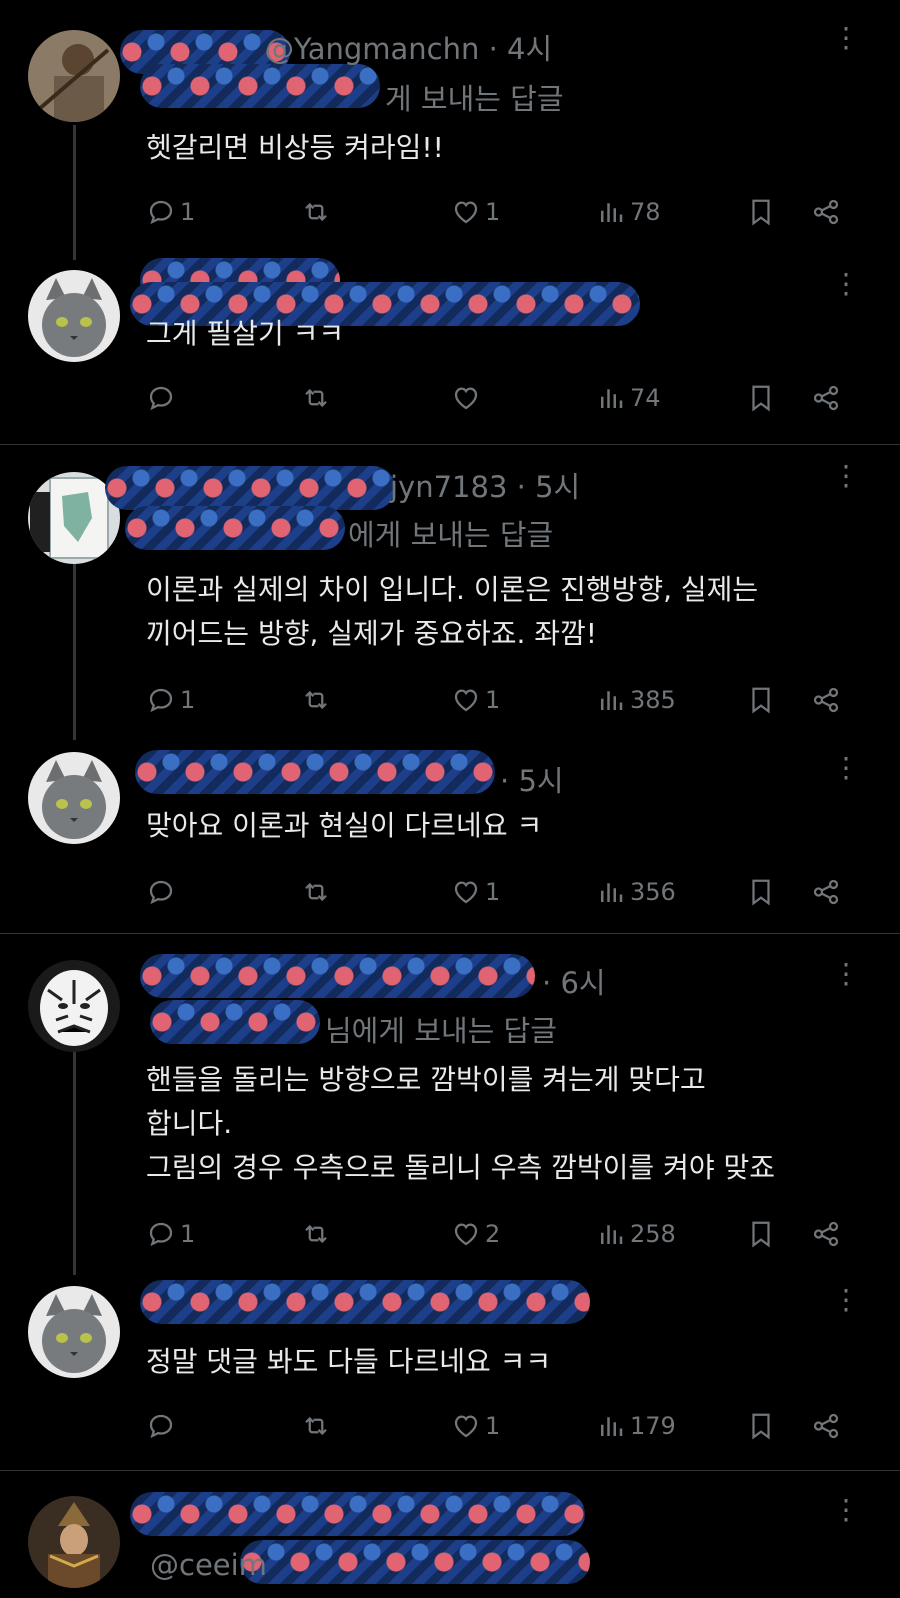  Describe the element at coordinates (475, 1234) in the screenshot. I see `like-button: 2` at that location.